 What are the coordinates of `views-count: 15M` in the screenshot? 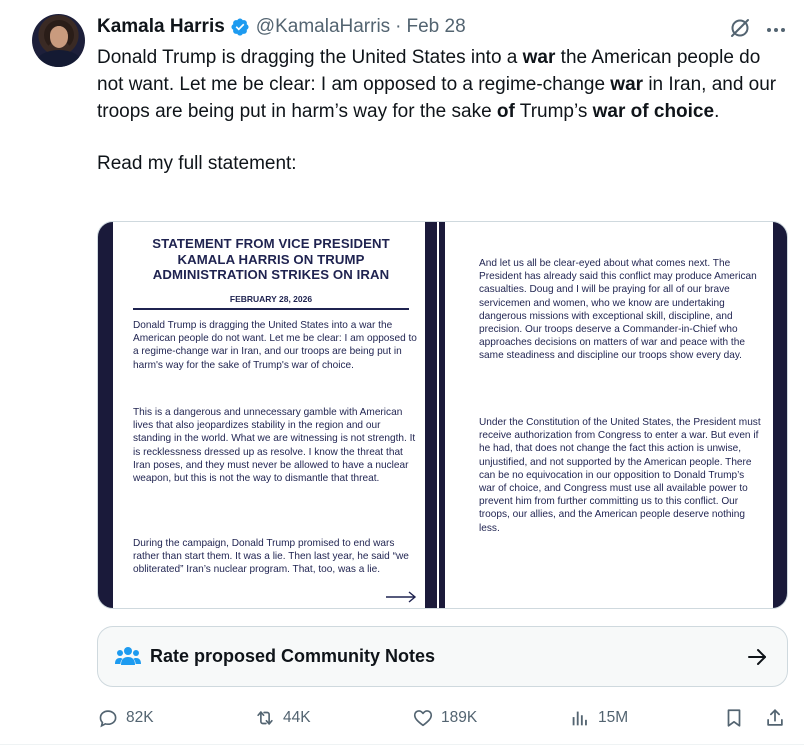 It's located at (613, 717).